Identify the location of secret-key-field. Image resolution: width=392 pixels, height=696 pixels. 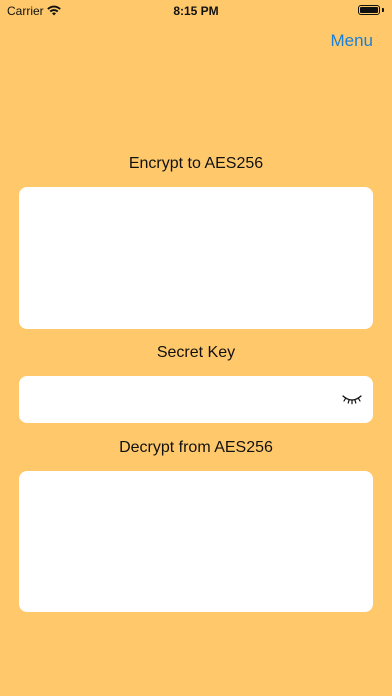
(196, 399).